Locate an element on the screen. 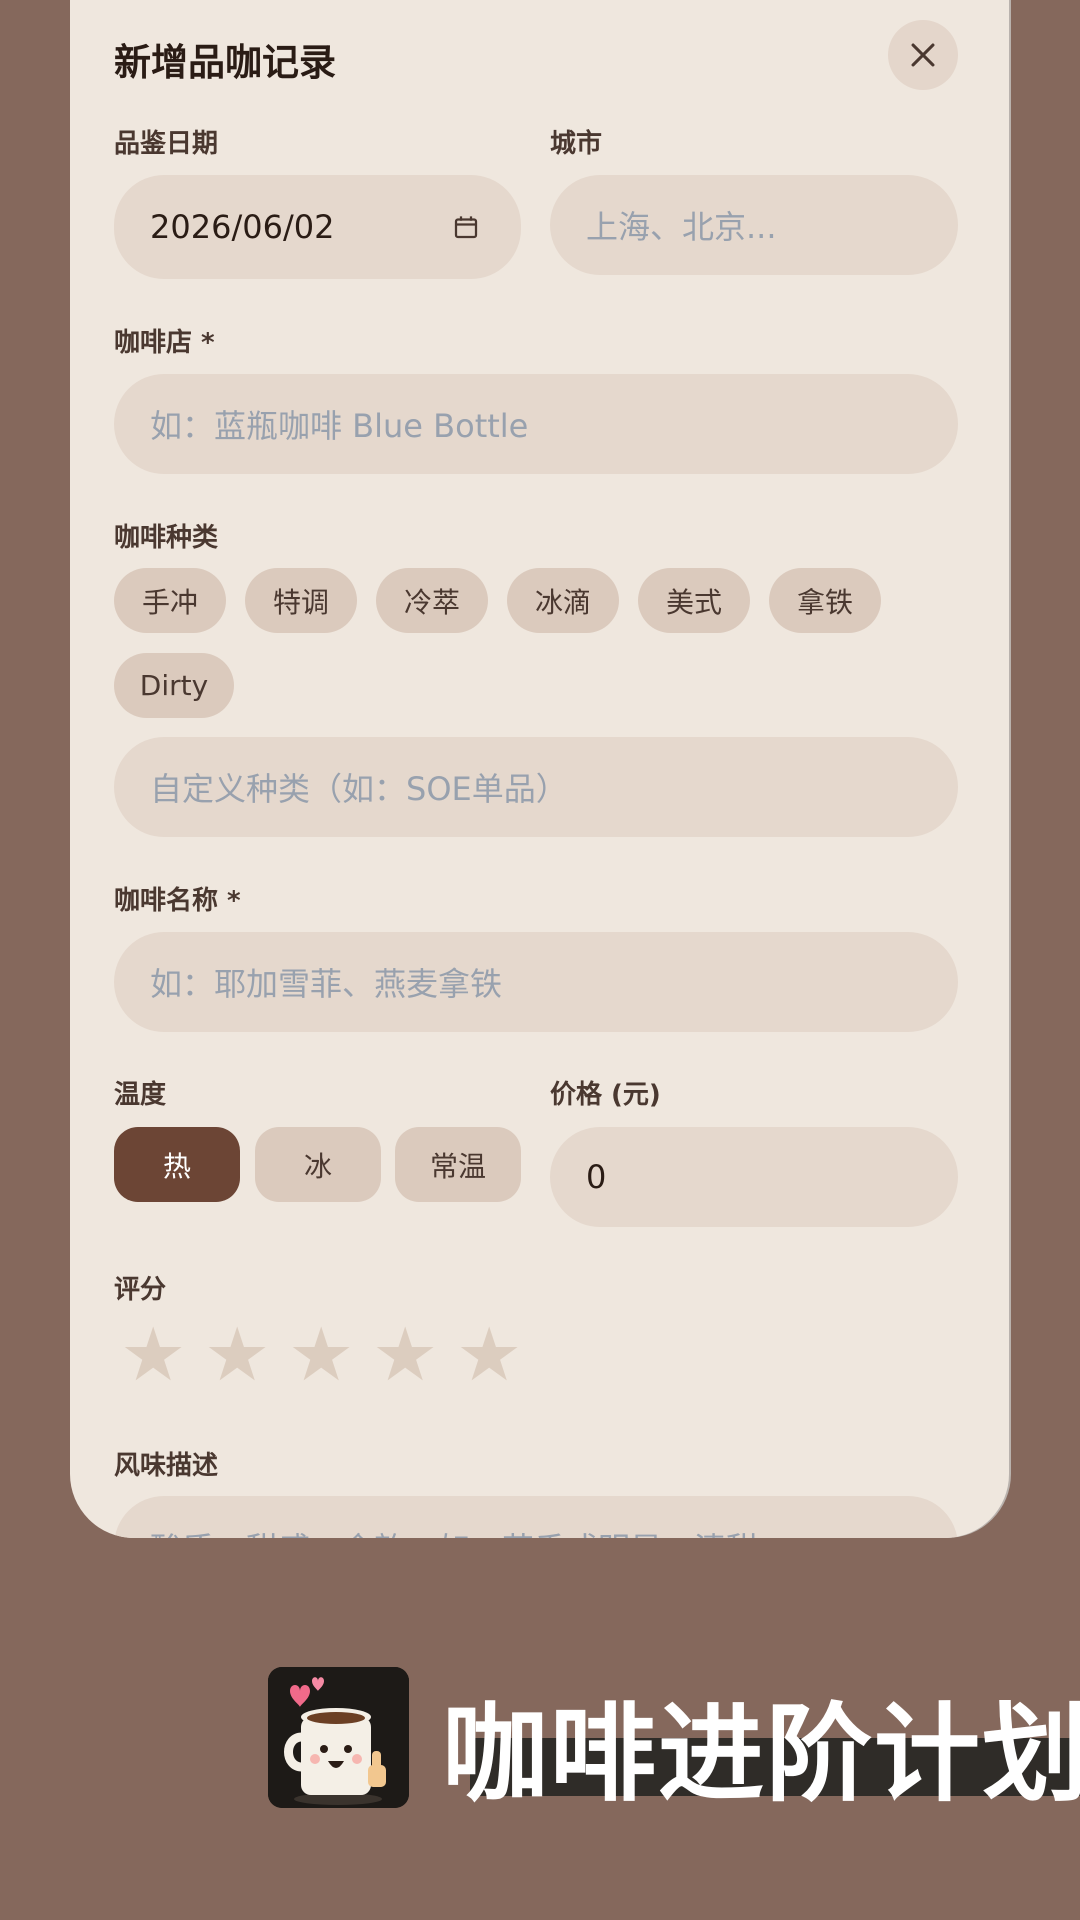 This screenshot has height=1920, width=1080. type-chip-dirty: Dirty is located at coordinates (174, 685).